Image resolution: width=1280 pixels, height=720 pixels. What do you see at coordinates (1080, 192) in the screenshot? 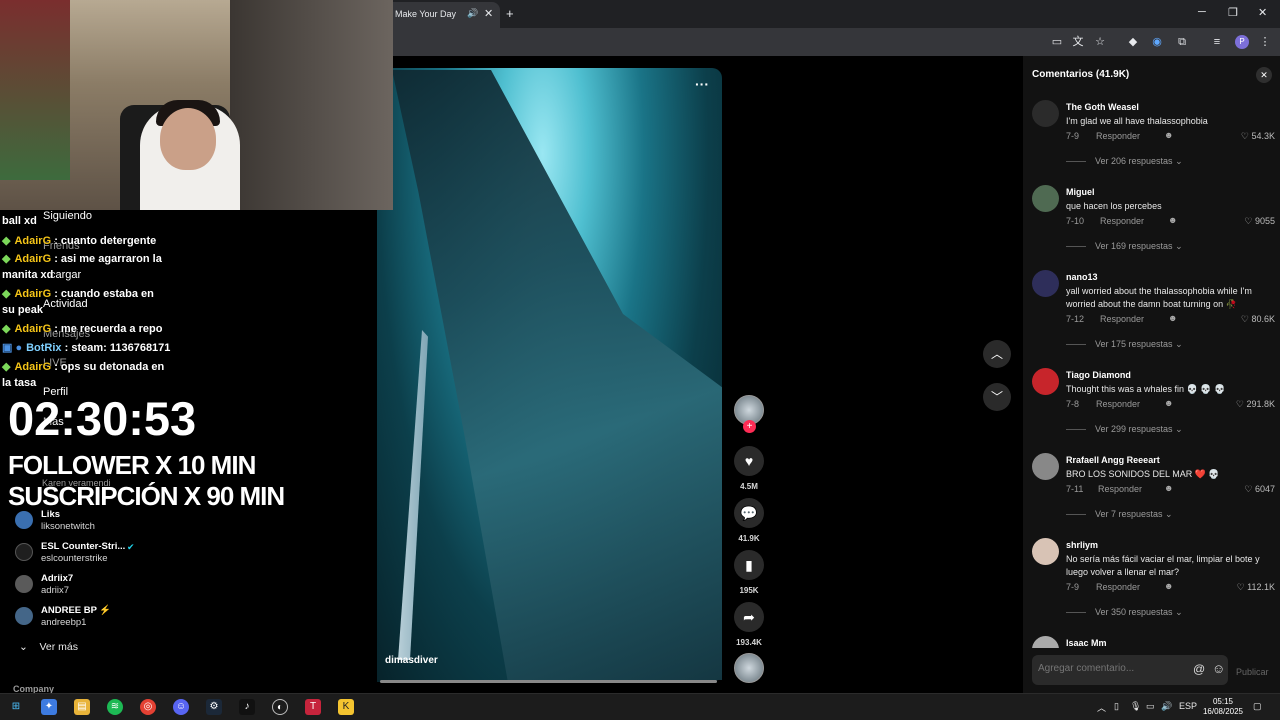
I see `comment-user: Miguel` at bounding box center [1080, 192].